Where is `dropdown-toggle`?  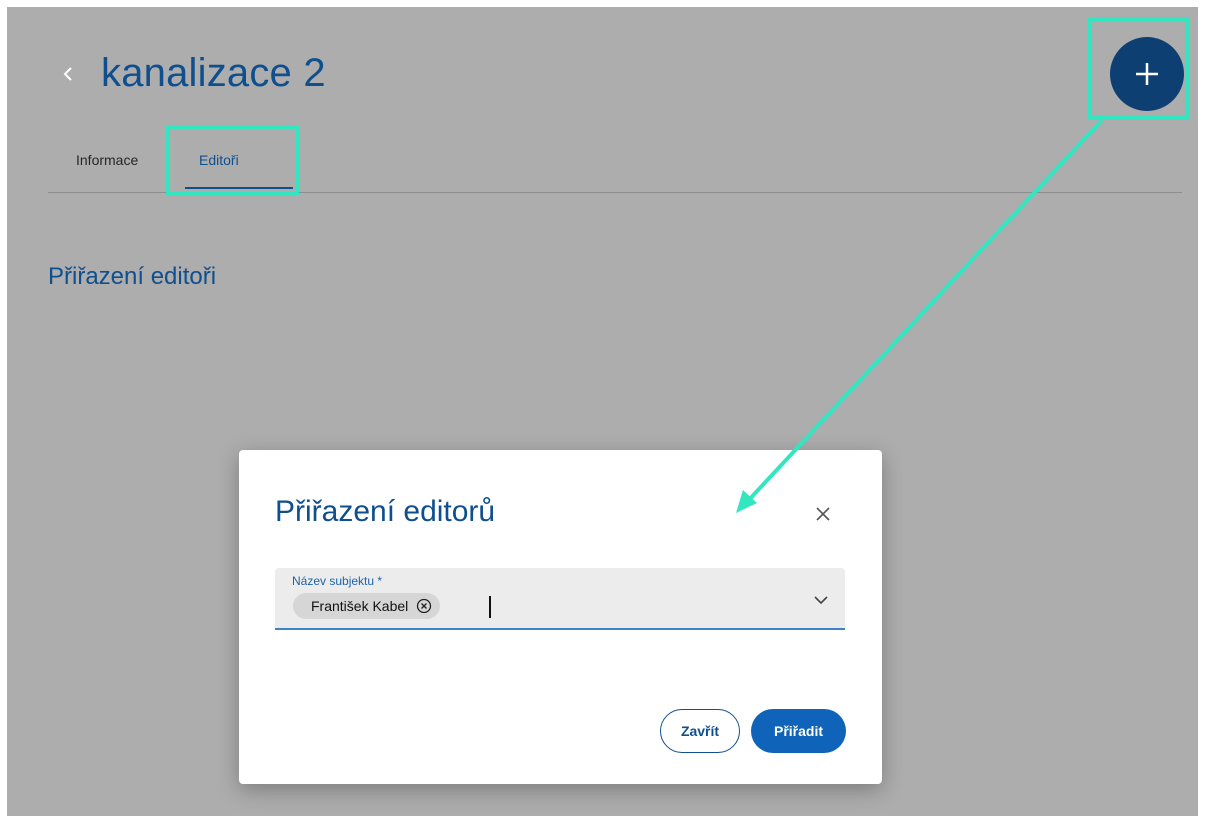 dropdown-toggle is located at coordinates (821, 600).